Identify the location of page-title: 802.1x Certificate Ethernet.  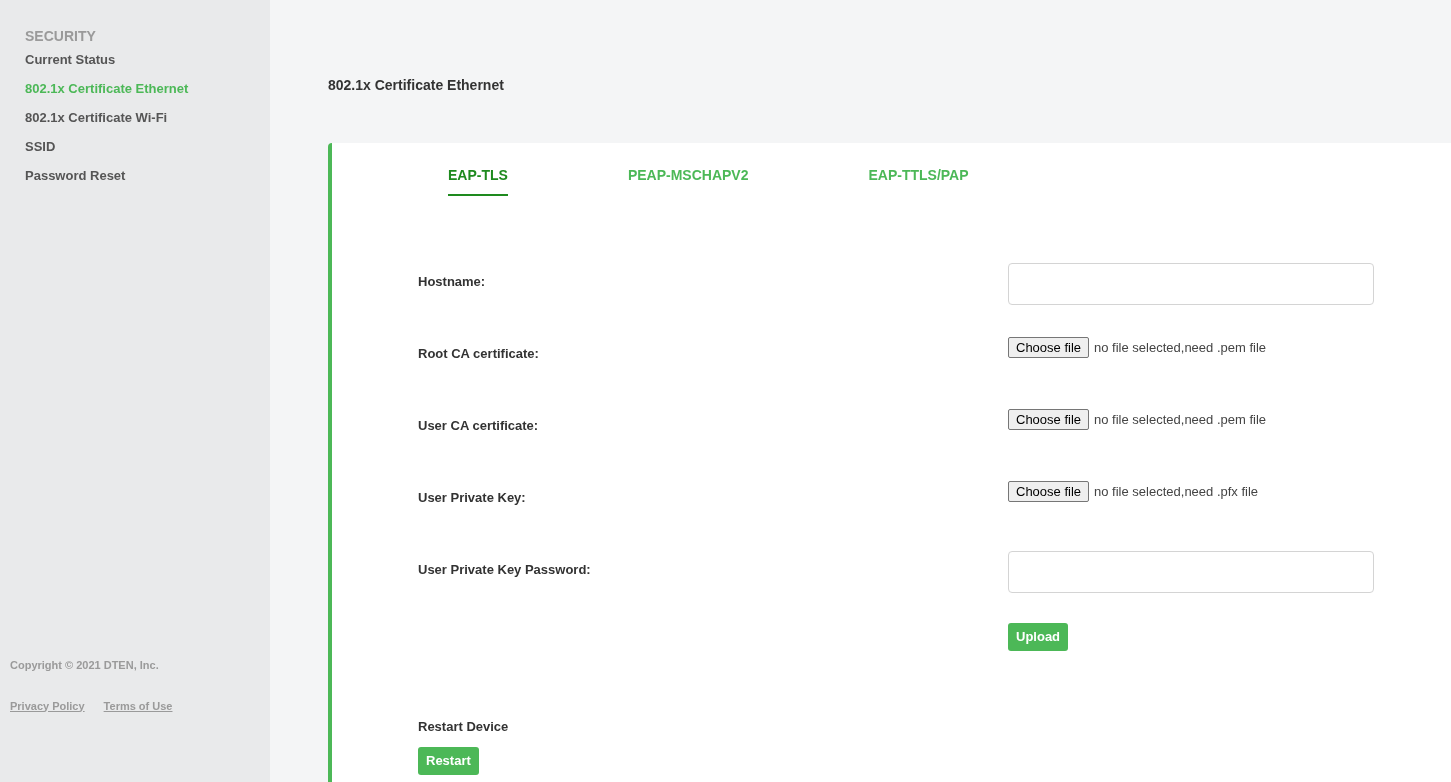
(416, 85).